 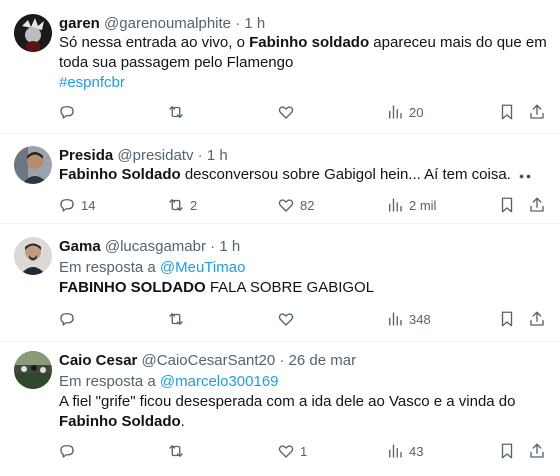 What do you see at coordinates (290, 287) in the screenshot?
I see `text-segment: FALA SOBRE GABIGOL` at bounding box center [290, 287].